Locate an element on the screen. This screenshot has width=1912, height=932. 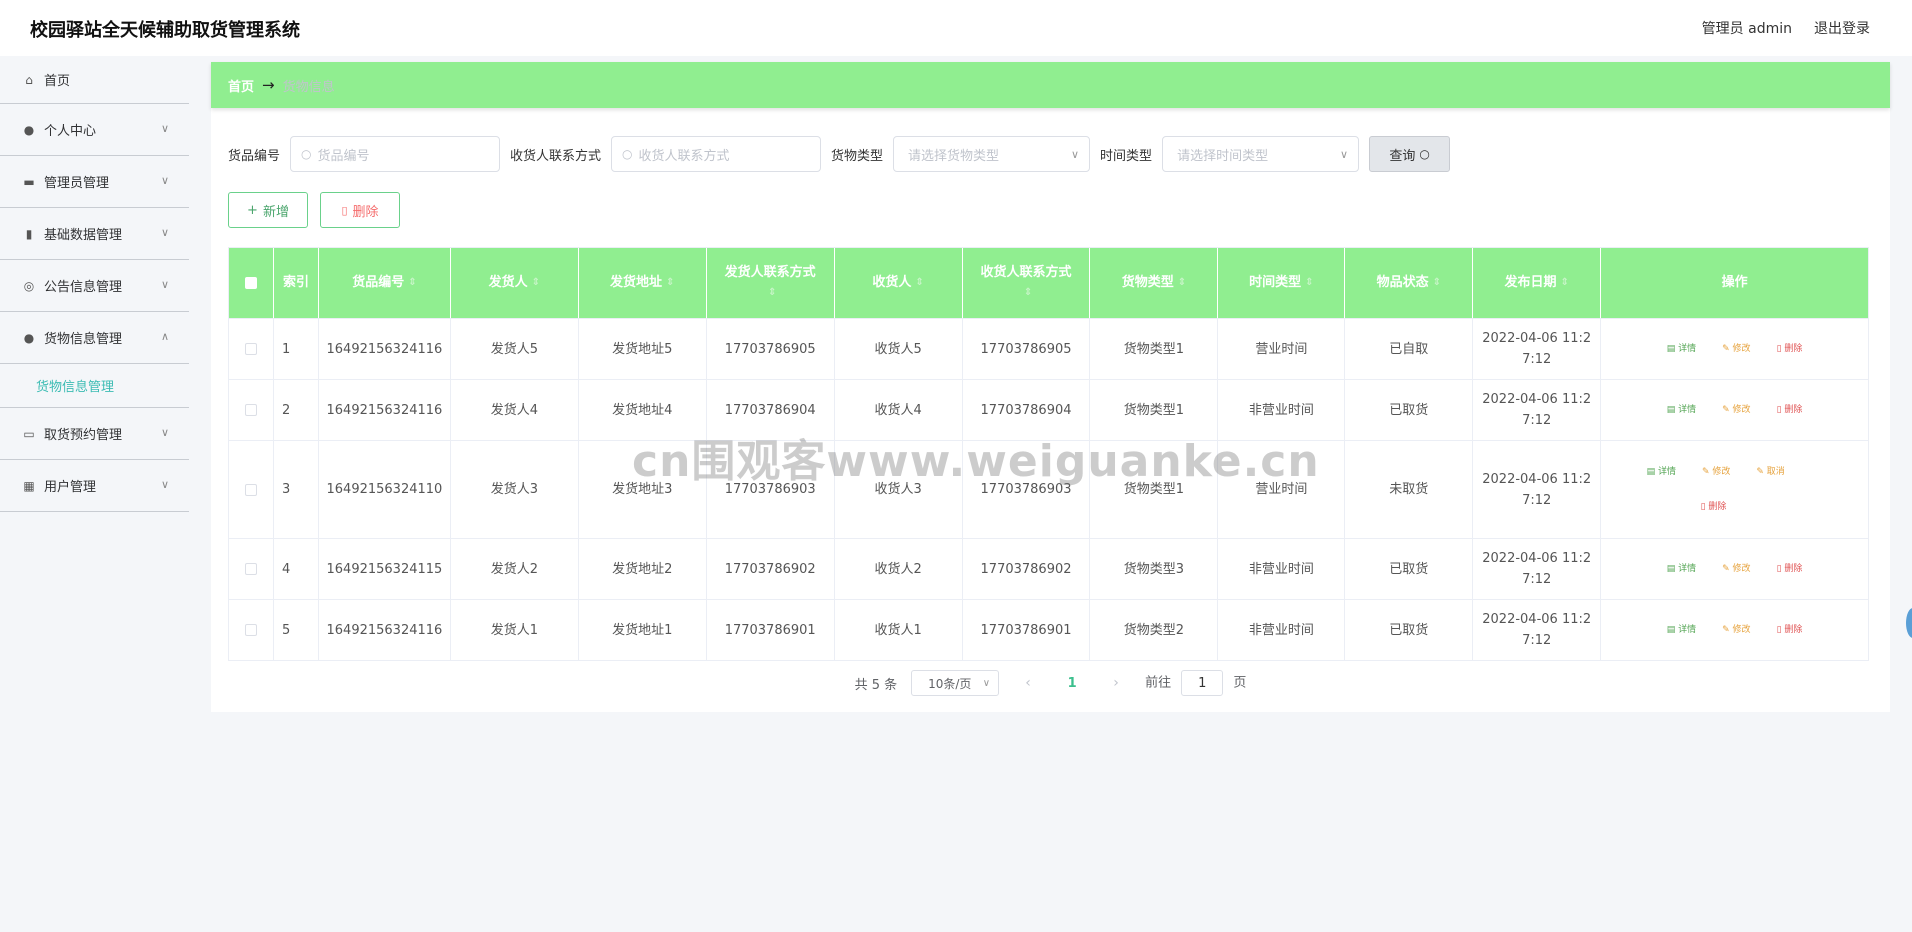
goods-type-cell: 货物类型3 is located at coordinates (1154, 569).